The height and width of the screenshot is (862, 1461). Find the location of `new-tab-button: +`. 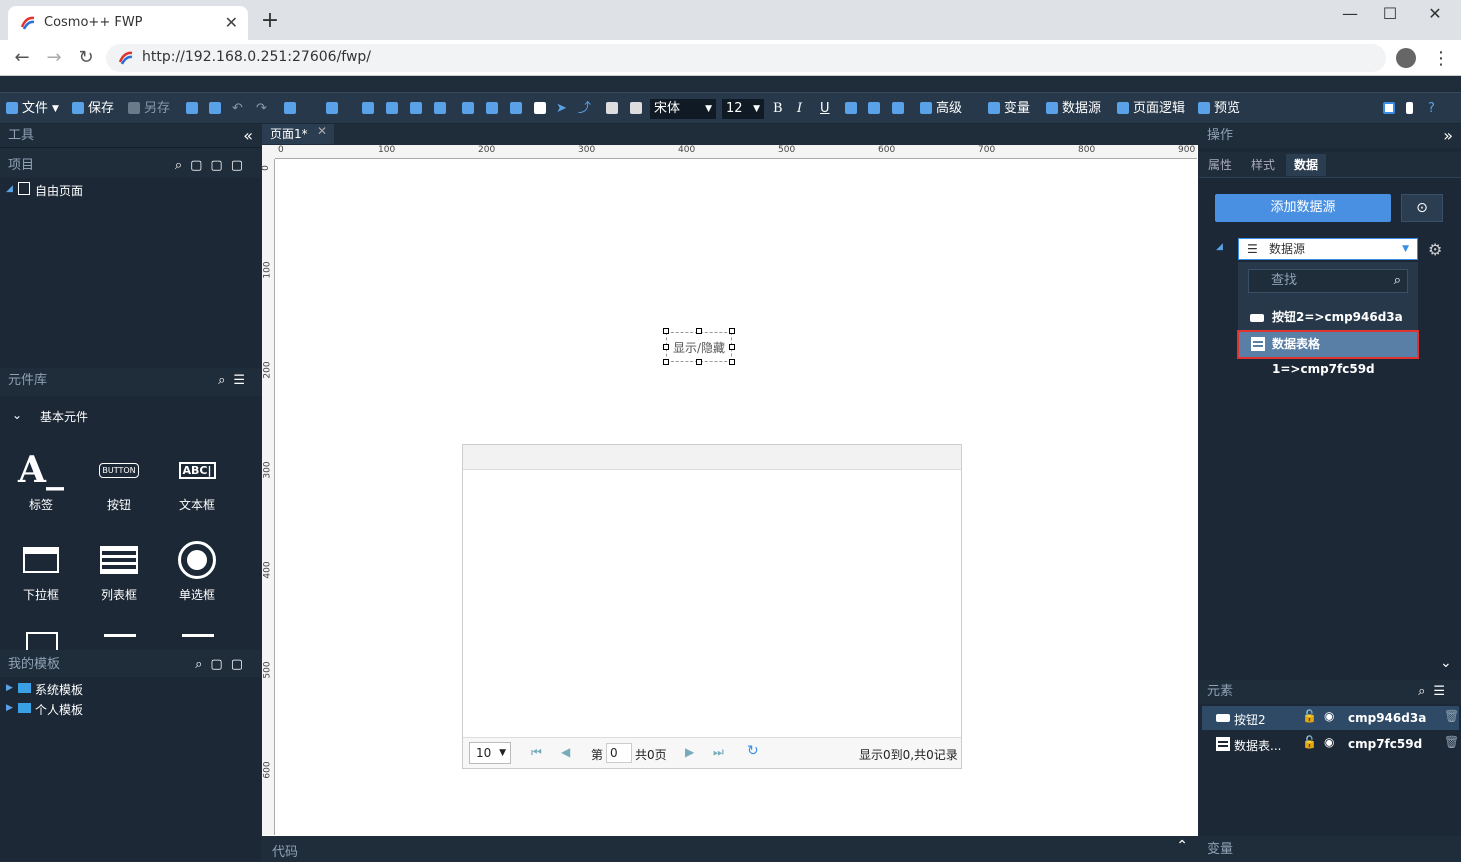

new-tab-button: + is located at coordinates (270, 20).